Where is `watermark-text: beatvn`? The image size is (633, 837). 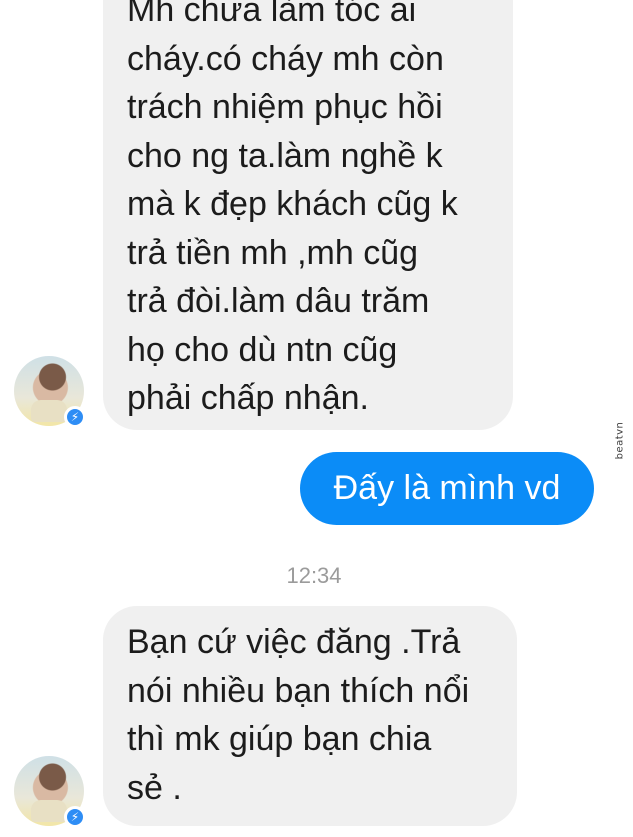 watermark-text: beatvn is located at coordinates (620, 440).